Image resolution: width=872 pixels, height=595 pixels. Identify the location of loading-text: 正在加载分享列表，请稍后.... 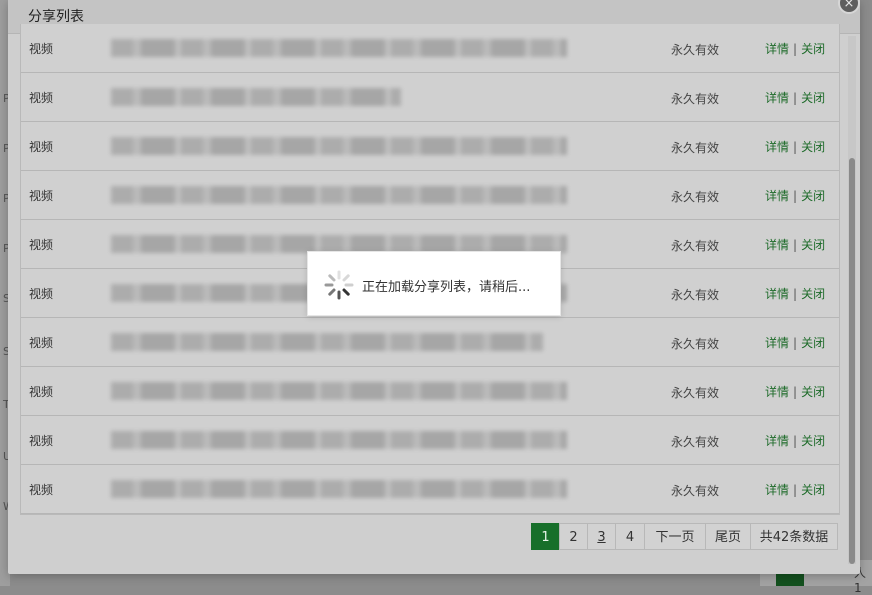
(446, 287).